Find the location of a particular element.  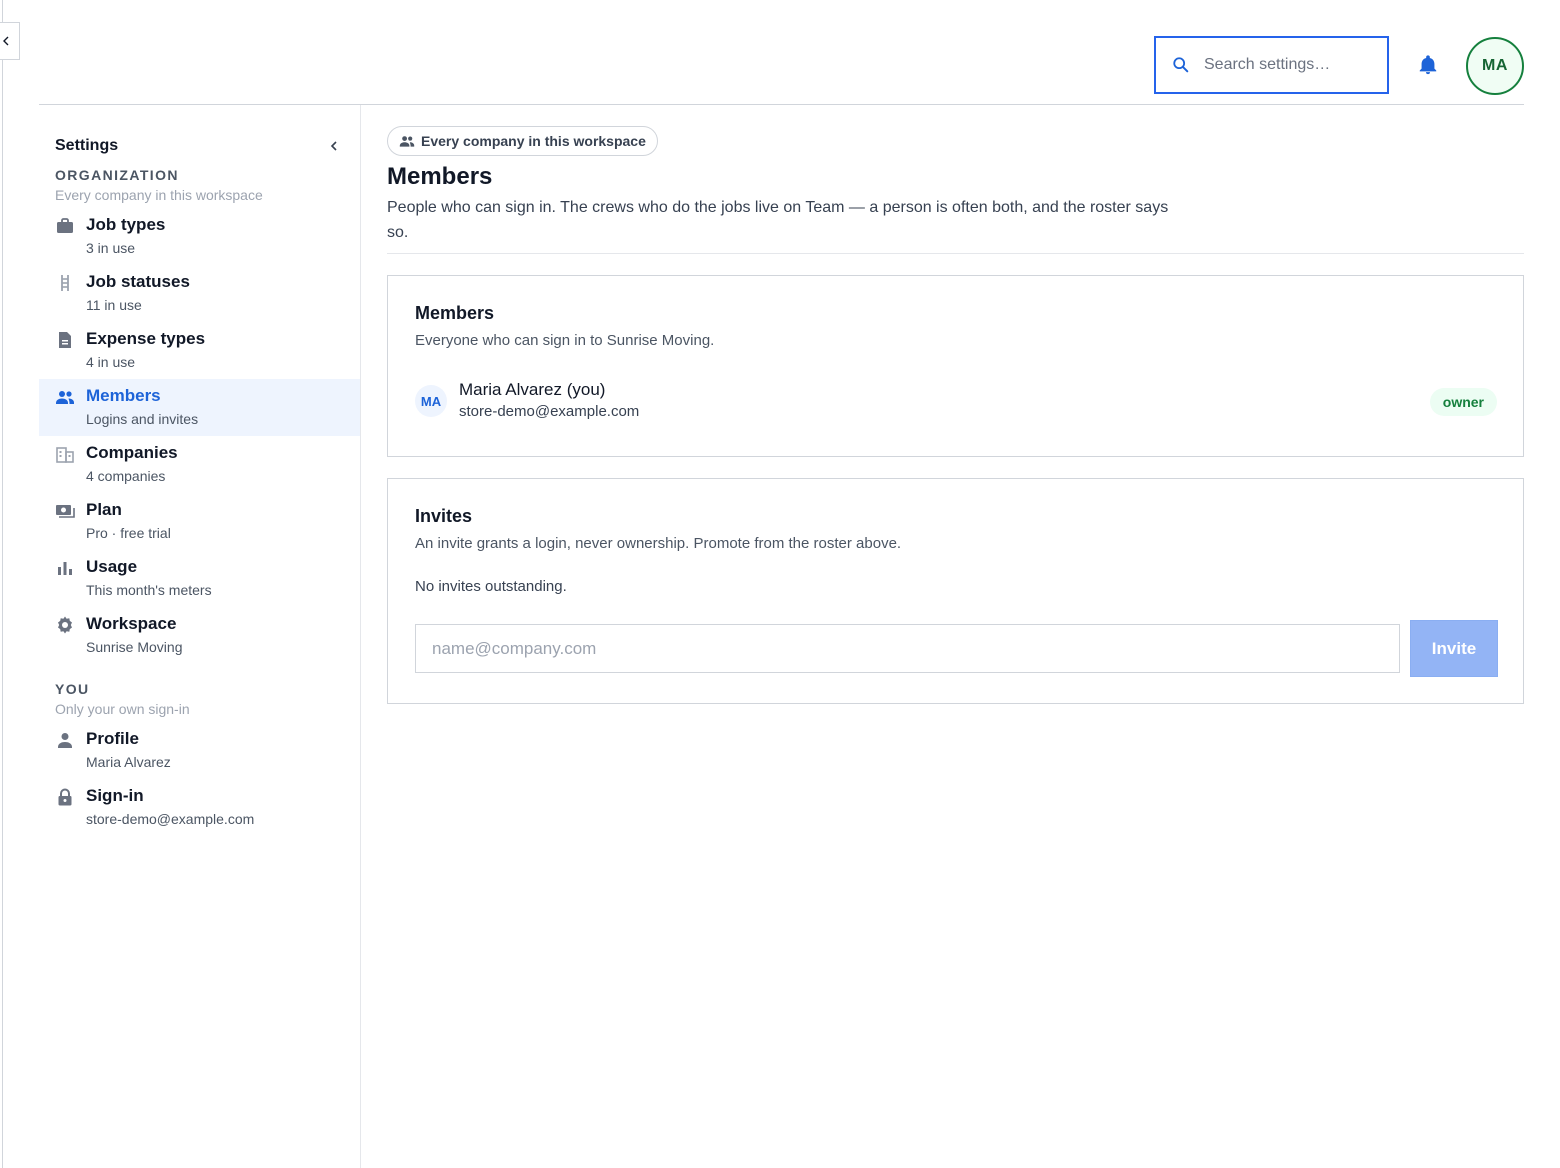

sidebar-item-sub: 11 in use is located at coordinates (114, 305).